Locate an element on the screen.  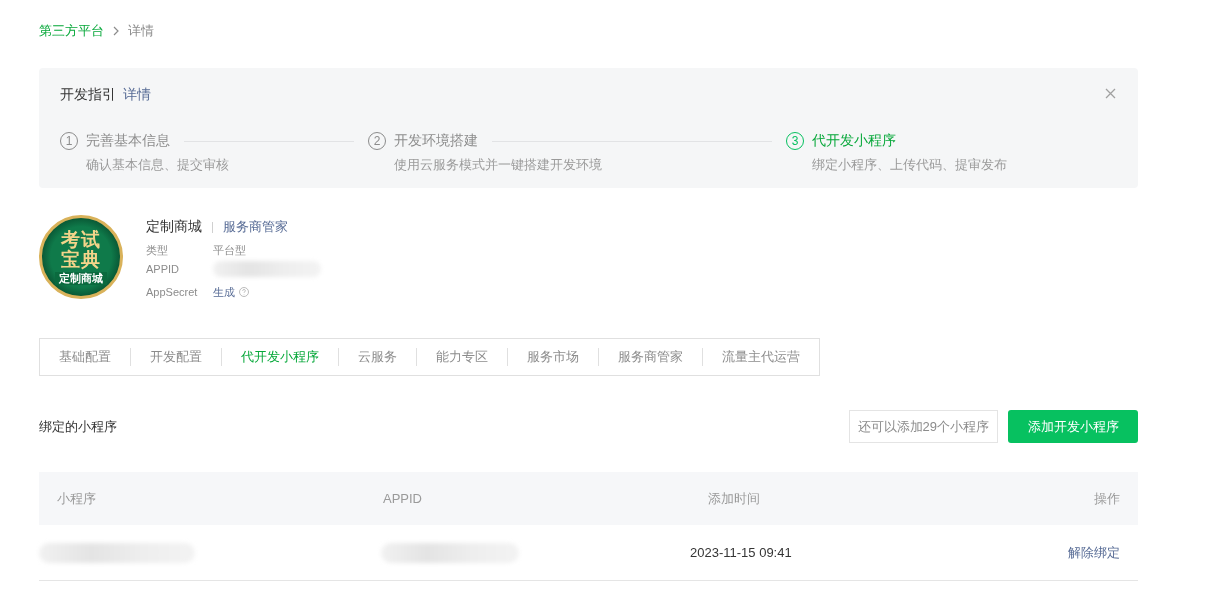
account-tag: 服务商管家 is located at coordinates (255, 227).